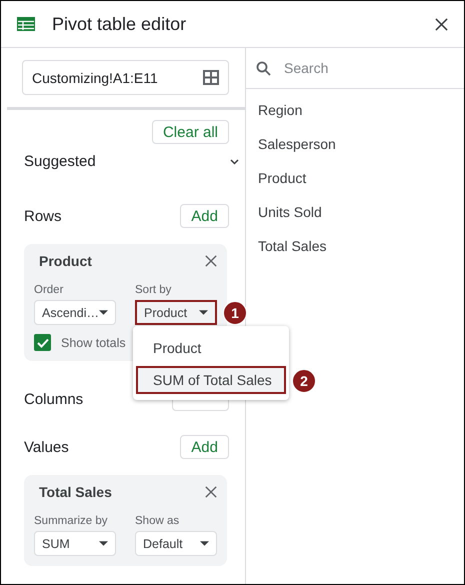 Image resolution: width=465 pixels, height=585 pixels. What do you see at coordinates (75, 492) in the screenshot?
I see `card-title: Total Sales` at bounding box center [75, 492].